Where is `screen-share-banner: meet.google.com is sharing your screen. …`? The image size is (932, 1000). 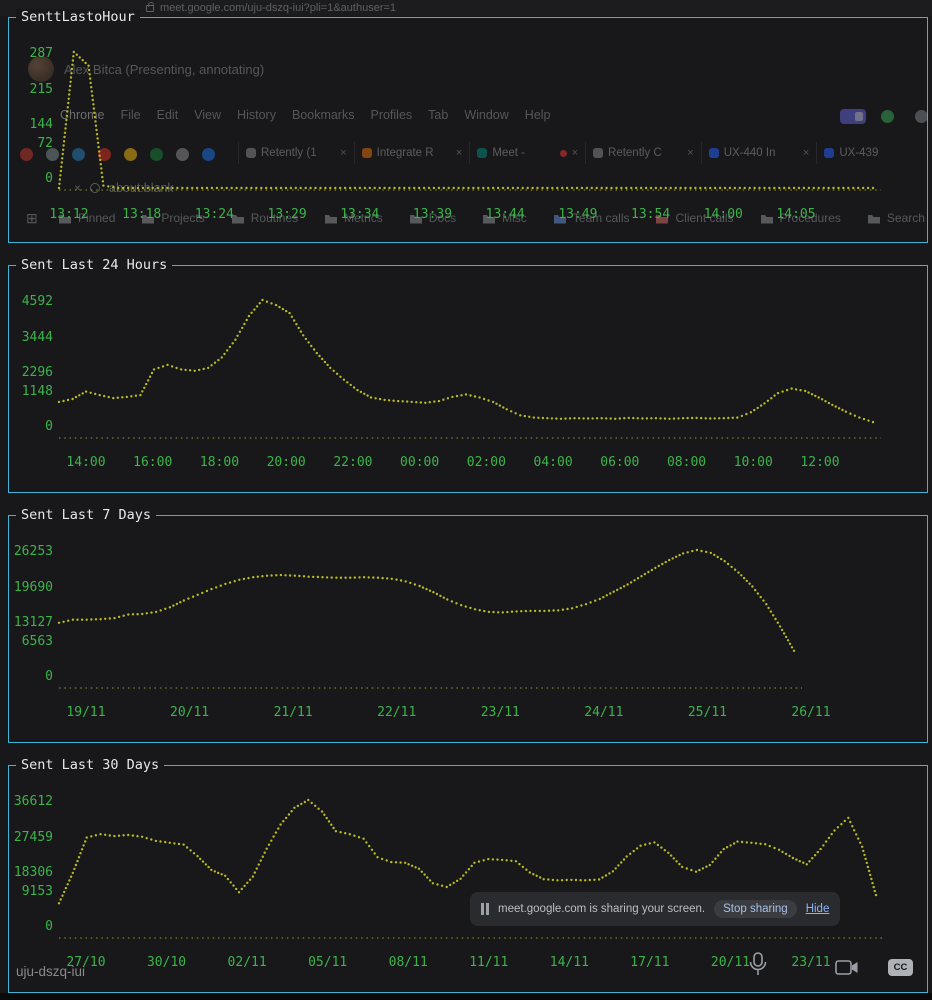
screen-share-banner: meet.google.com is sharing your screen. … is located at coordinates (655, 909).